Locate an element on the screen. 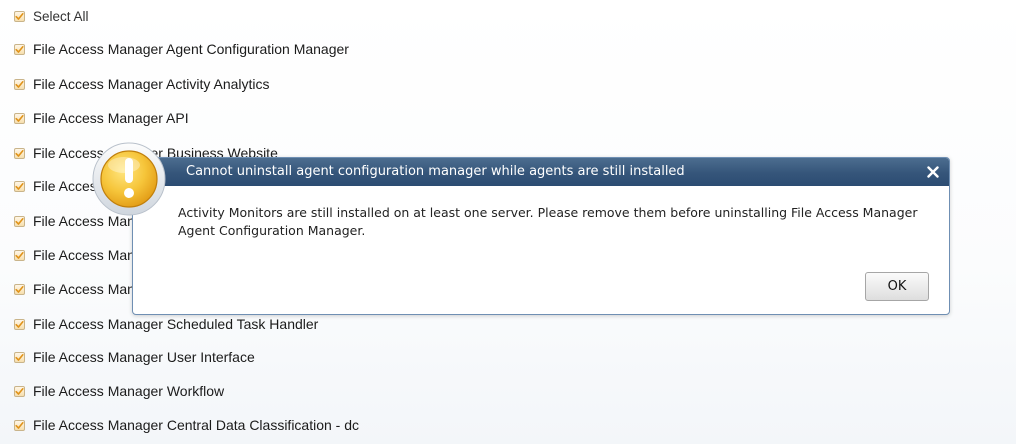 The height and width of the screenshot is (444, 1016). list-item: File Access Manager Activity Analytics is located at coordinates (142, 84).